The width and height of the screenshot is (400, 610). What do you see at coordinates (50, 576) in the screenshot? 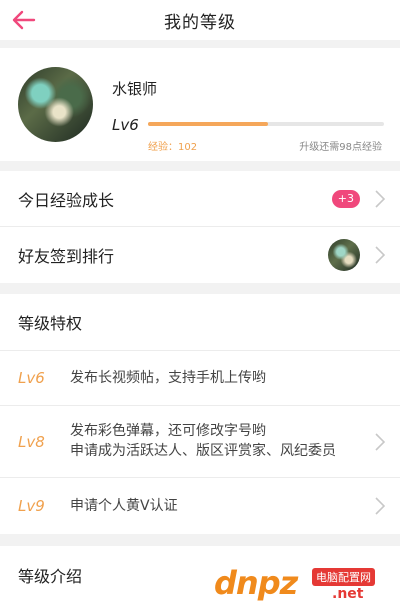
I see `level-intro-title: 等级介绍` at bounding box center [50, 576].